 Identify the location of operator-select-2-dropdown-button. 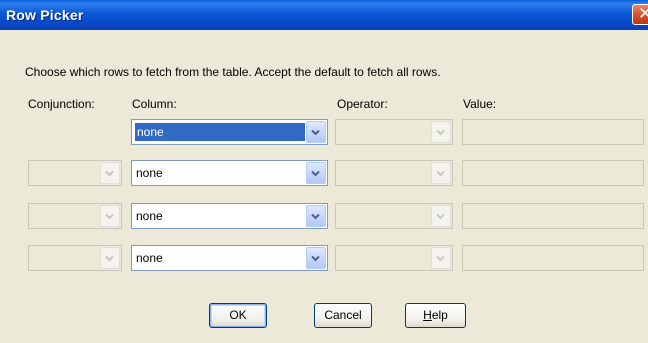
(441, 173).